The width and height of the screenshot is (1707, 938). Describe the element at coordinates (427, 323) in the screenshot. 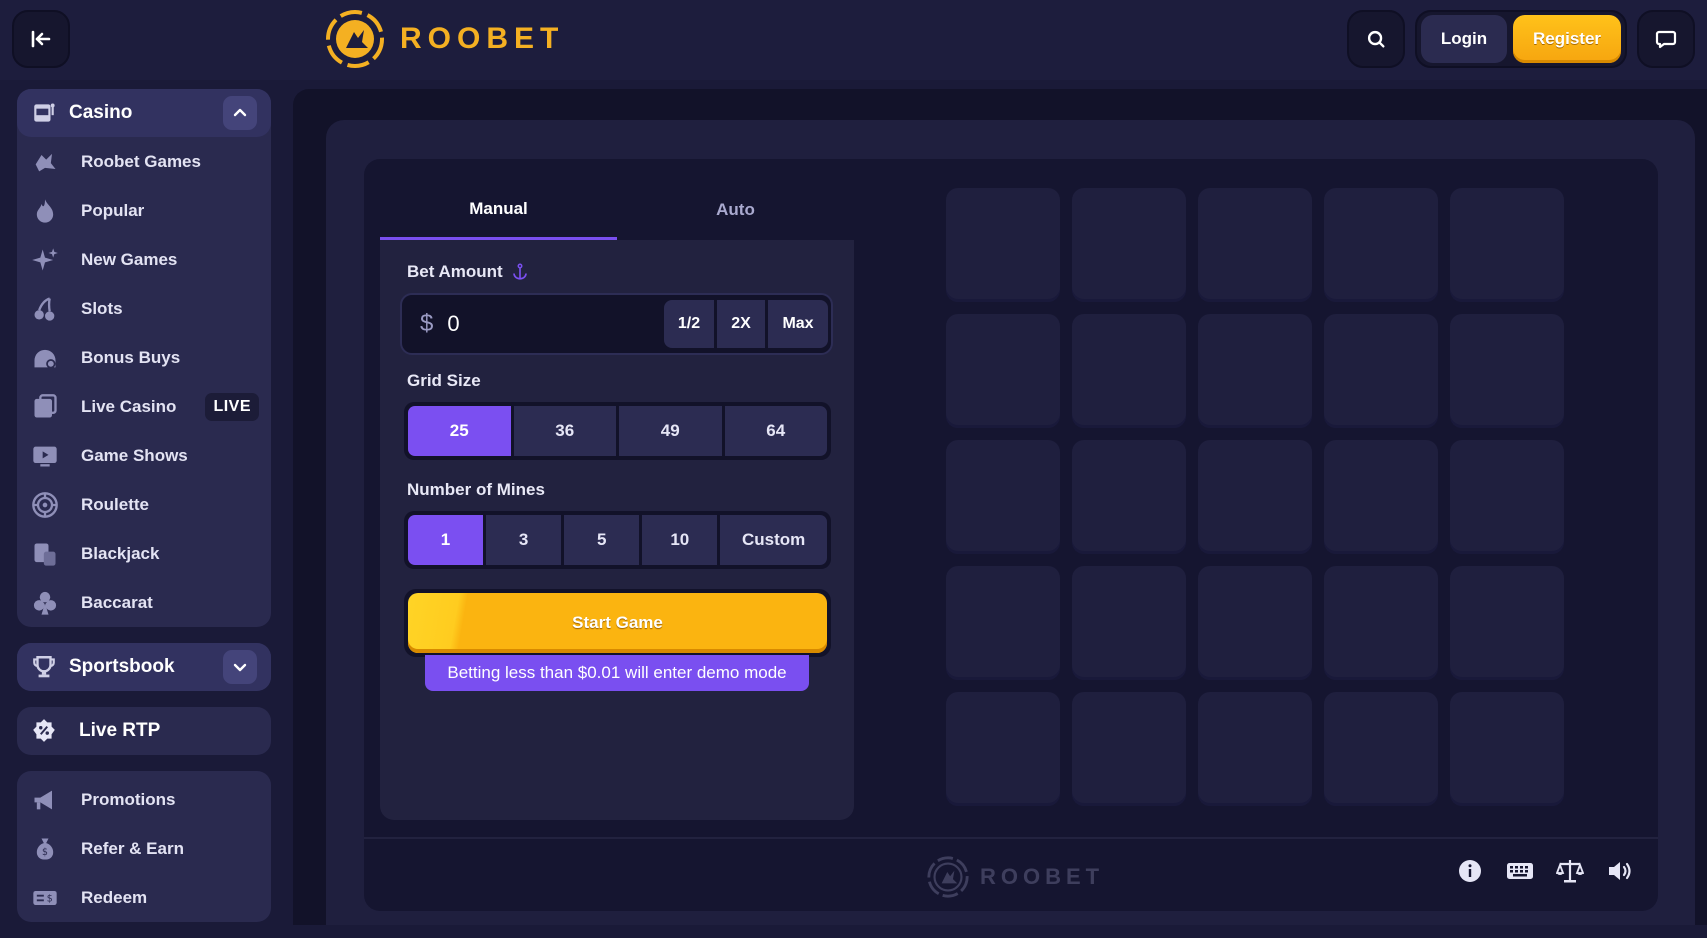

I see `currency-symbol: $` at that location.